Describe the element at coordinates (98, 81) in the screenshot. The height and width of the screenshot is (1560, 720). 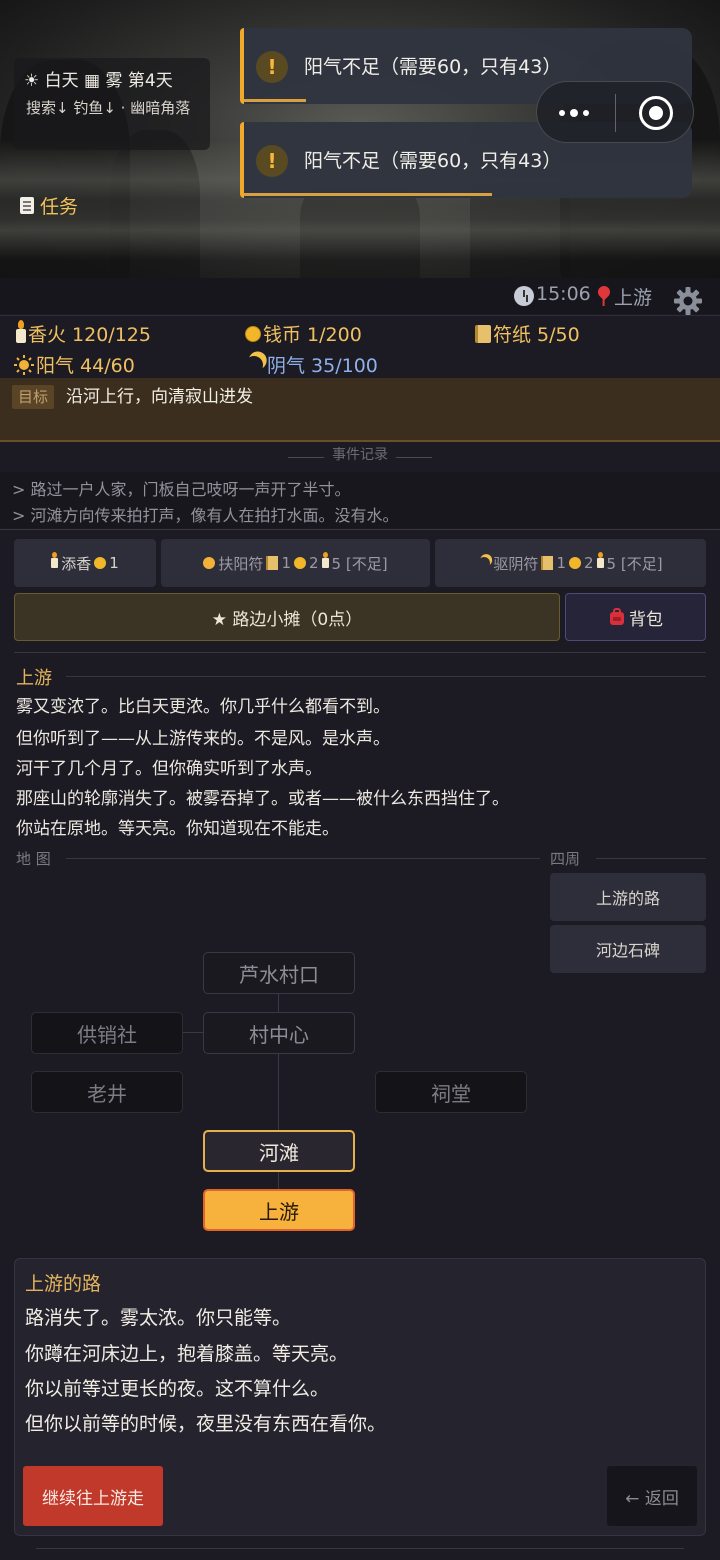
I see `weather-line: ☀ 白天 ▦ 雾 第4天` at that location.